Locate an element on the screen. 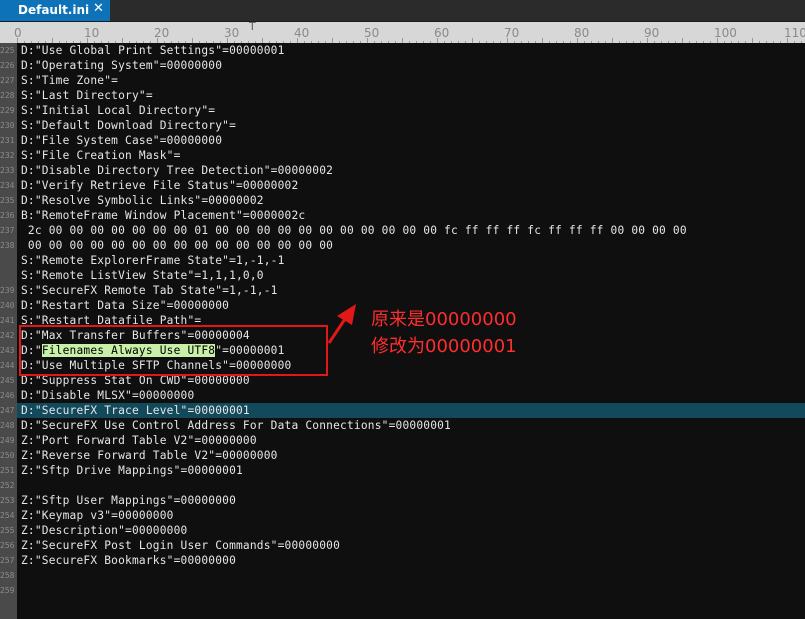 This screenshot has height=619, width=805. annotation-line-original: 原来是00000000 is located at coordinates (444, 319).